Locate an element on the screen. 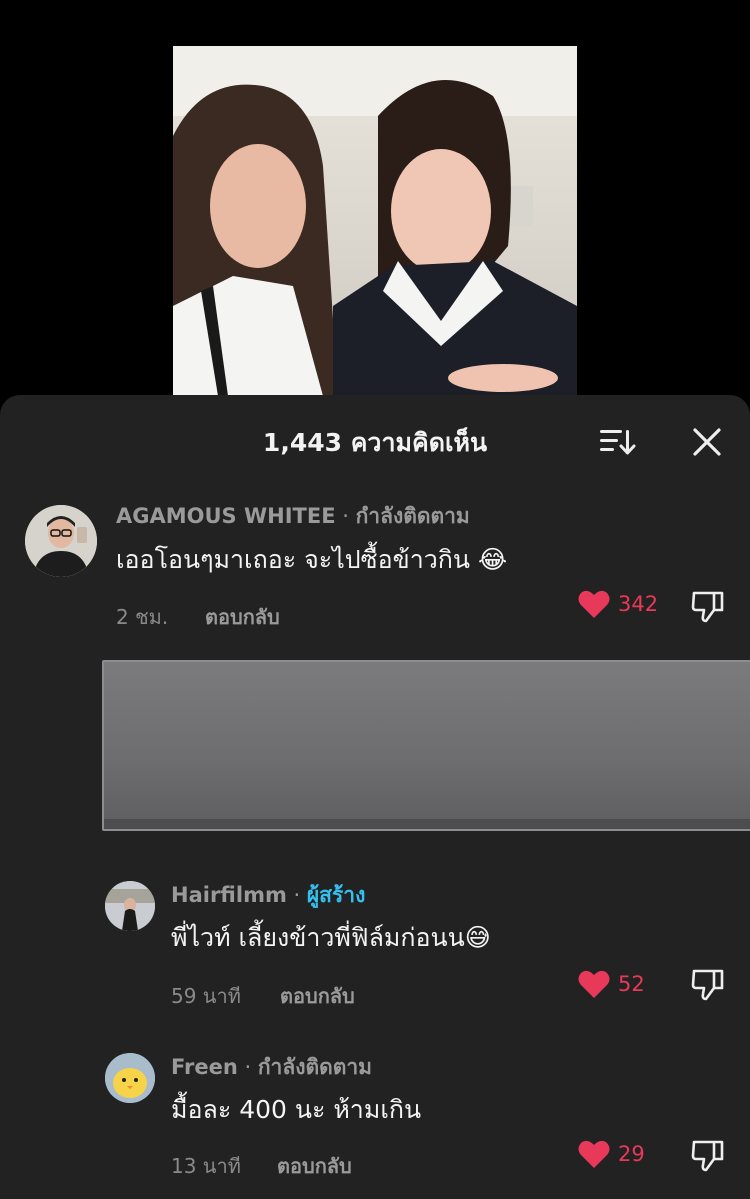  comment-meta: AGAMOUS WHITEE · กำลังติดตาม is located at coordinates (293, 516).